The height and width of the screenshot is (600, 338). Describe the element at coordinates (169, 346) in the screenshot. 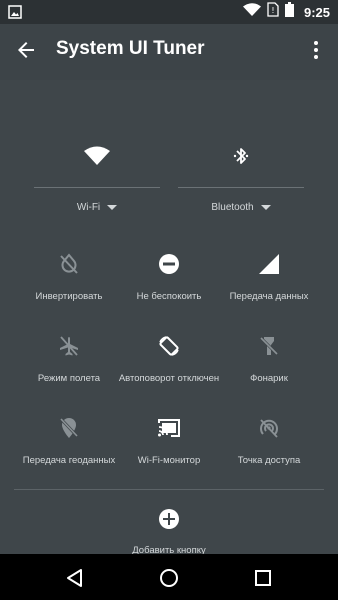

I see `screen-rotation-icon` at that location.